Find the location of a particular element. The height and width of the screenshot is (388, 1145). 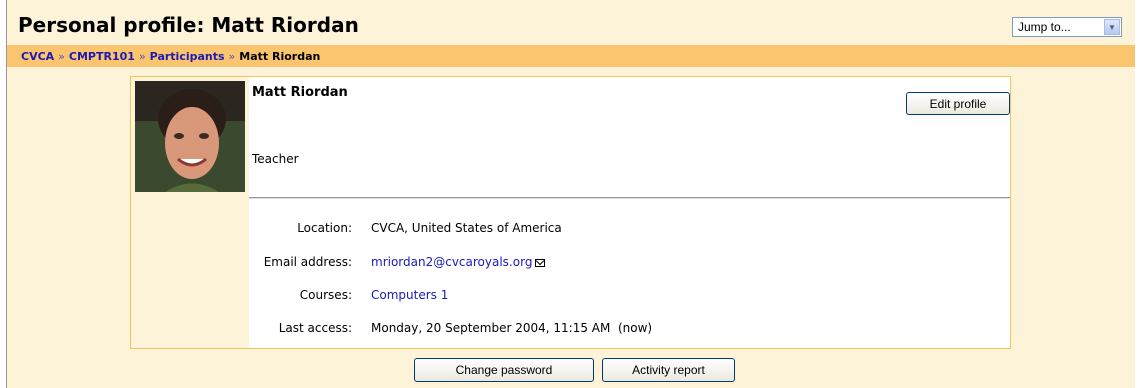

divider is located at coordinates (629, 198).